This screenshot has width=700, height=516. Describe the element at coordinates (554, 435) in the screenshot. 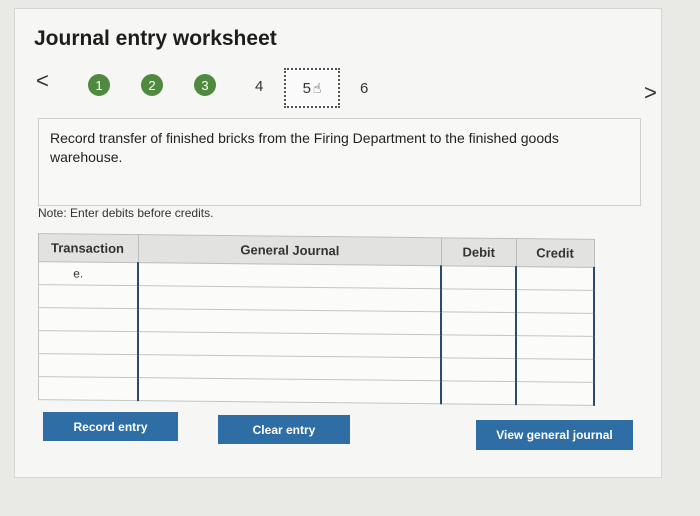

I see `view-general-journal-button: View general journal` at that location.